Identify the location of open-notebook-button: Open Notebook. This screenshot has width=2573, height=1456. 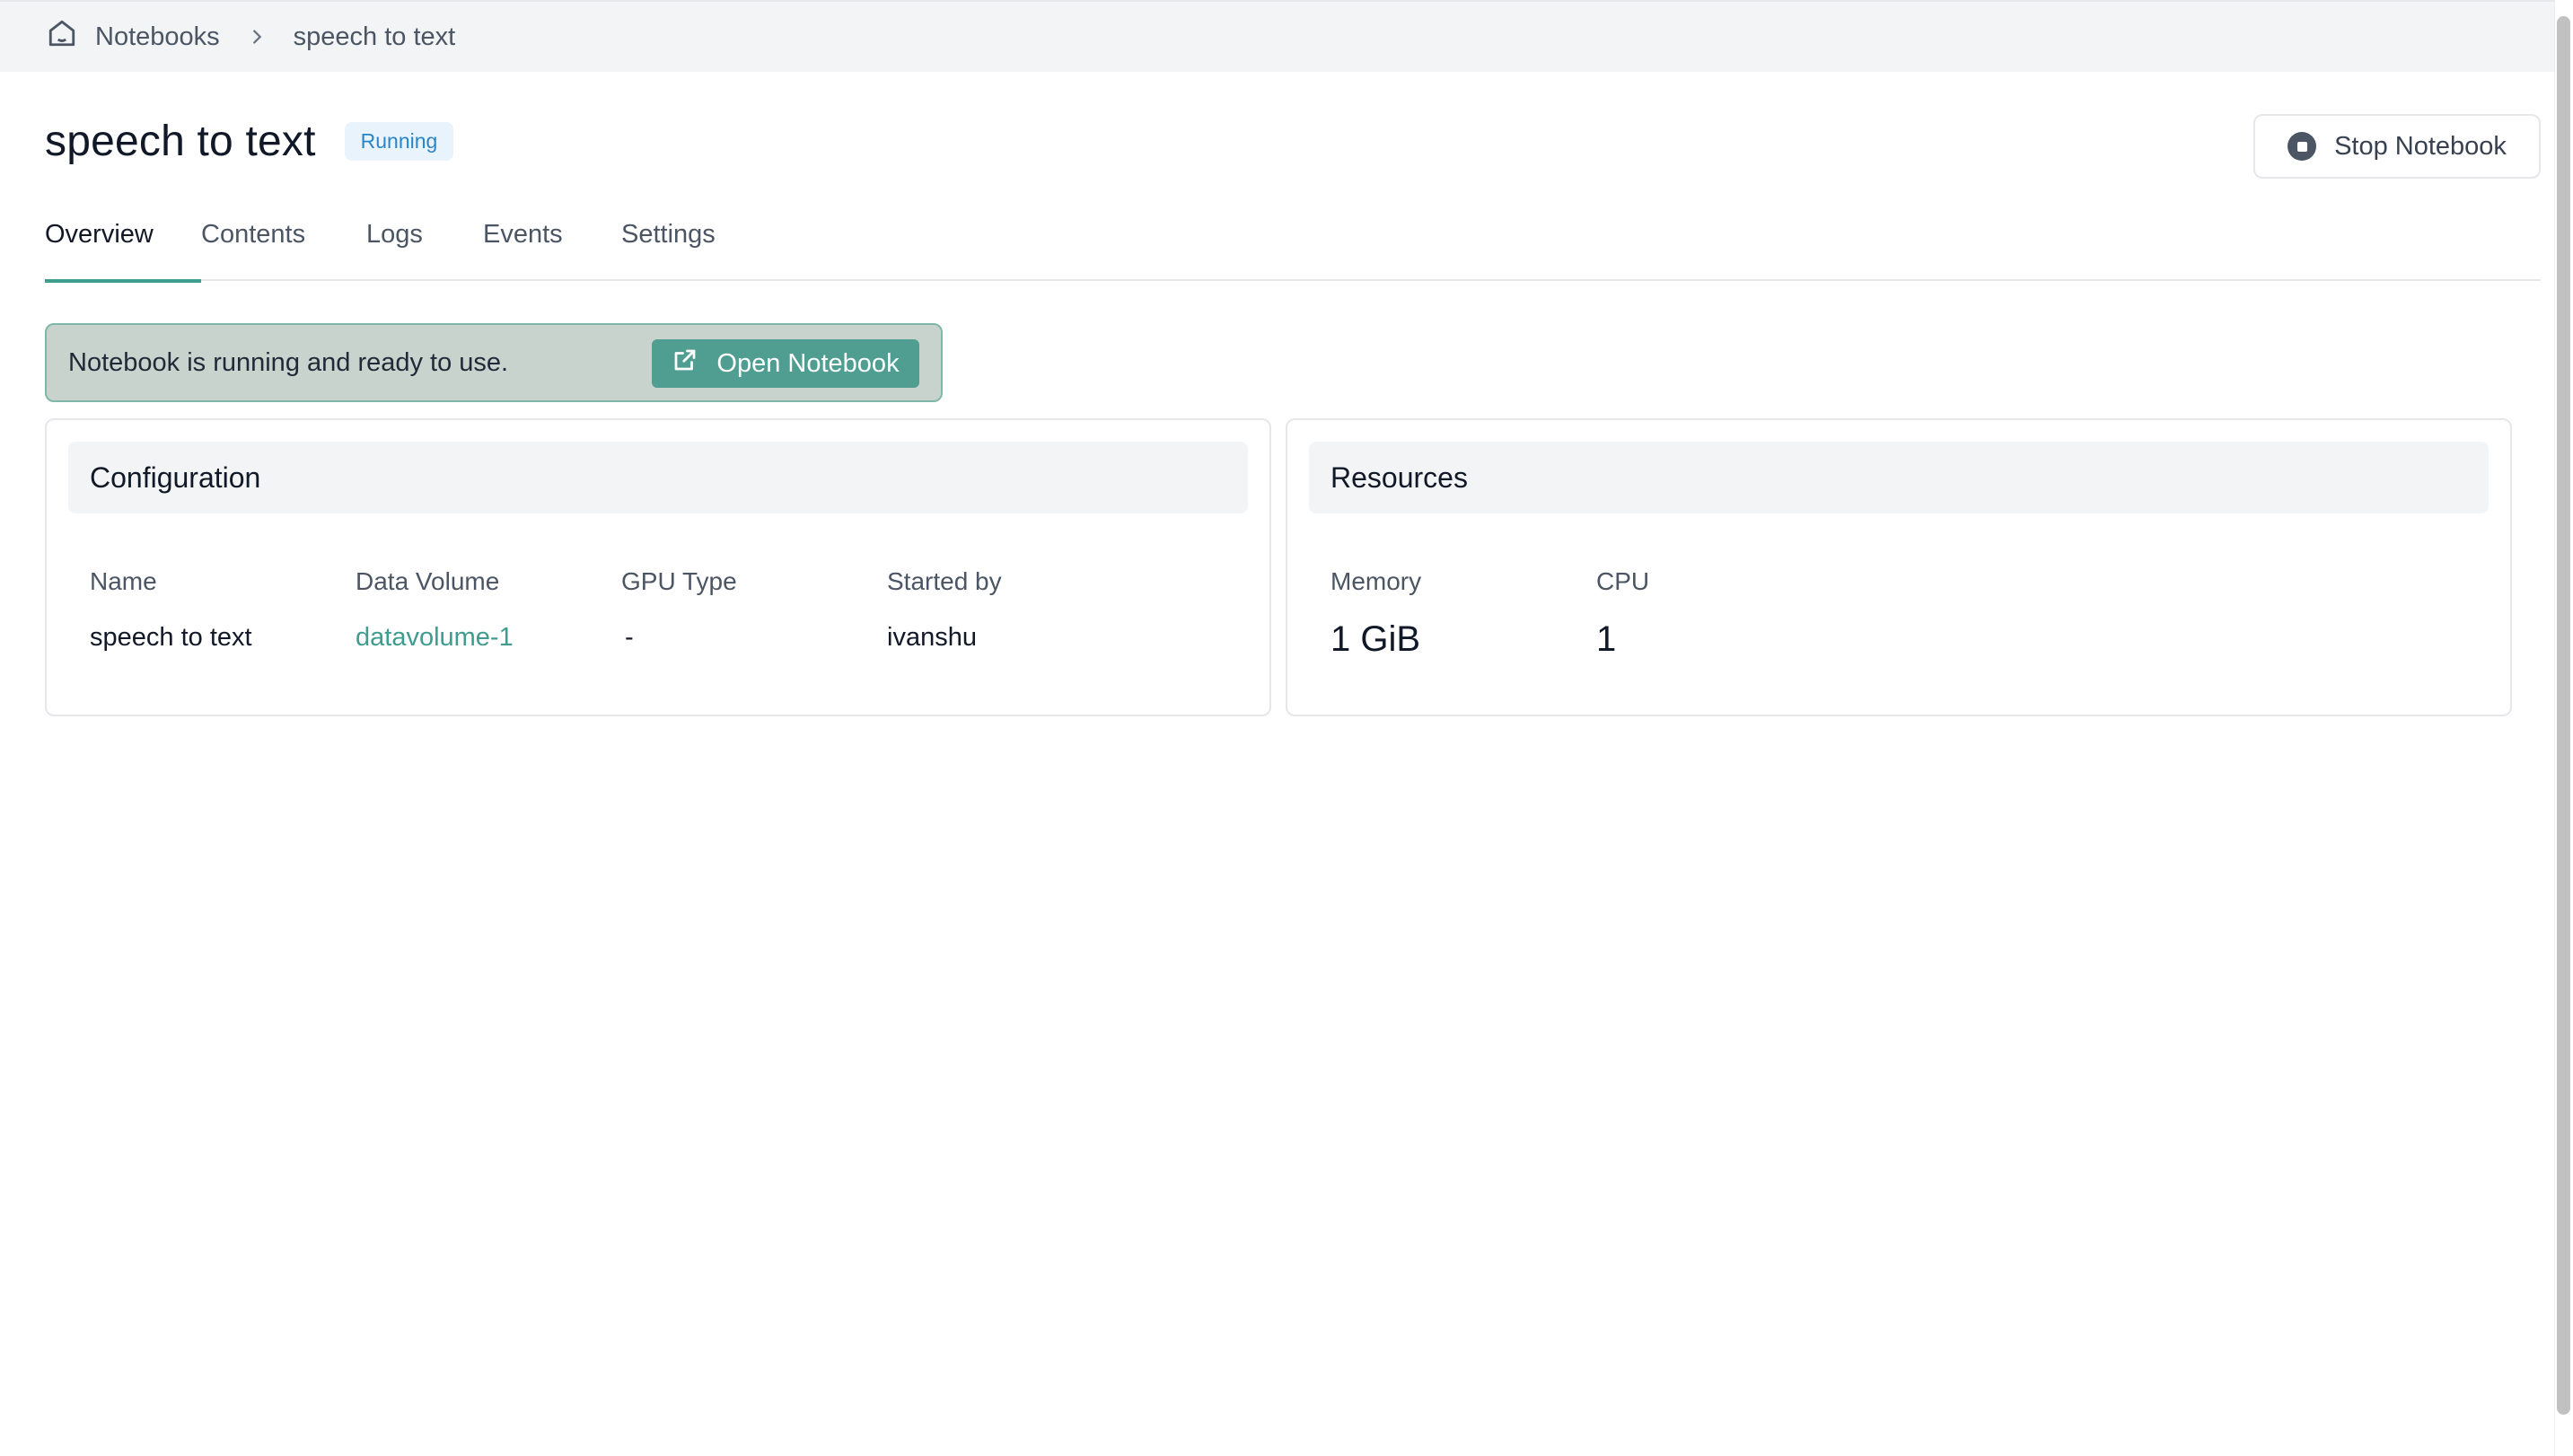
(785, 364).